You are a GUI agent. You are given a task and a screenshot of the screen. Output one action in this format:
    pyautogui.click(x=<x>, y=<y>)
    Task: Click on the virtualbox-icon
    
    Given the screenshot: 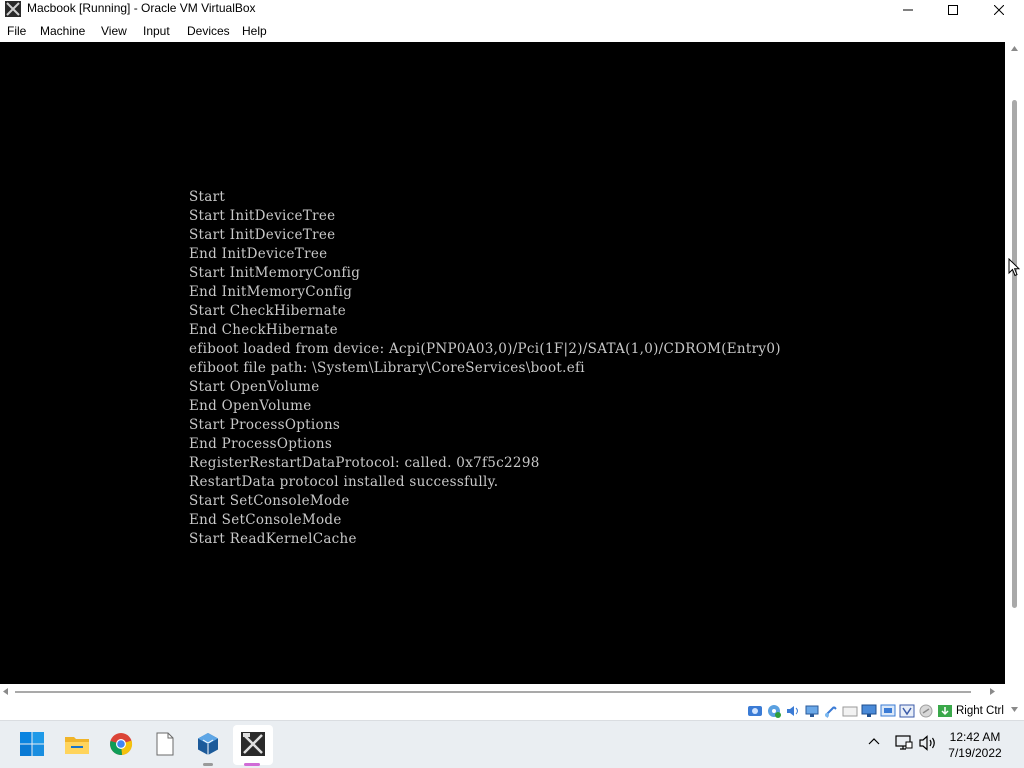 What is the action you would take?
    pyautogui.click(x=13, y=9)
    